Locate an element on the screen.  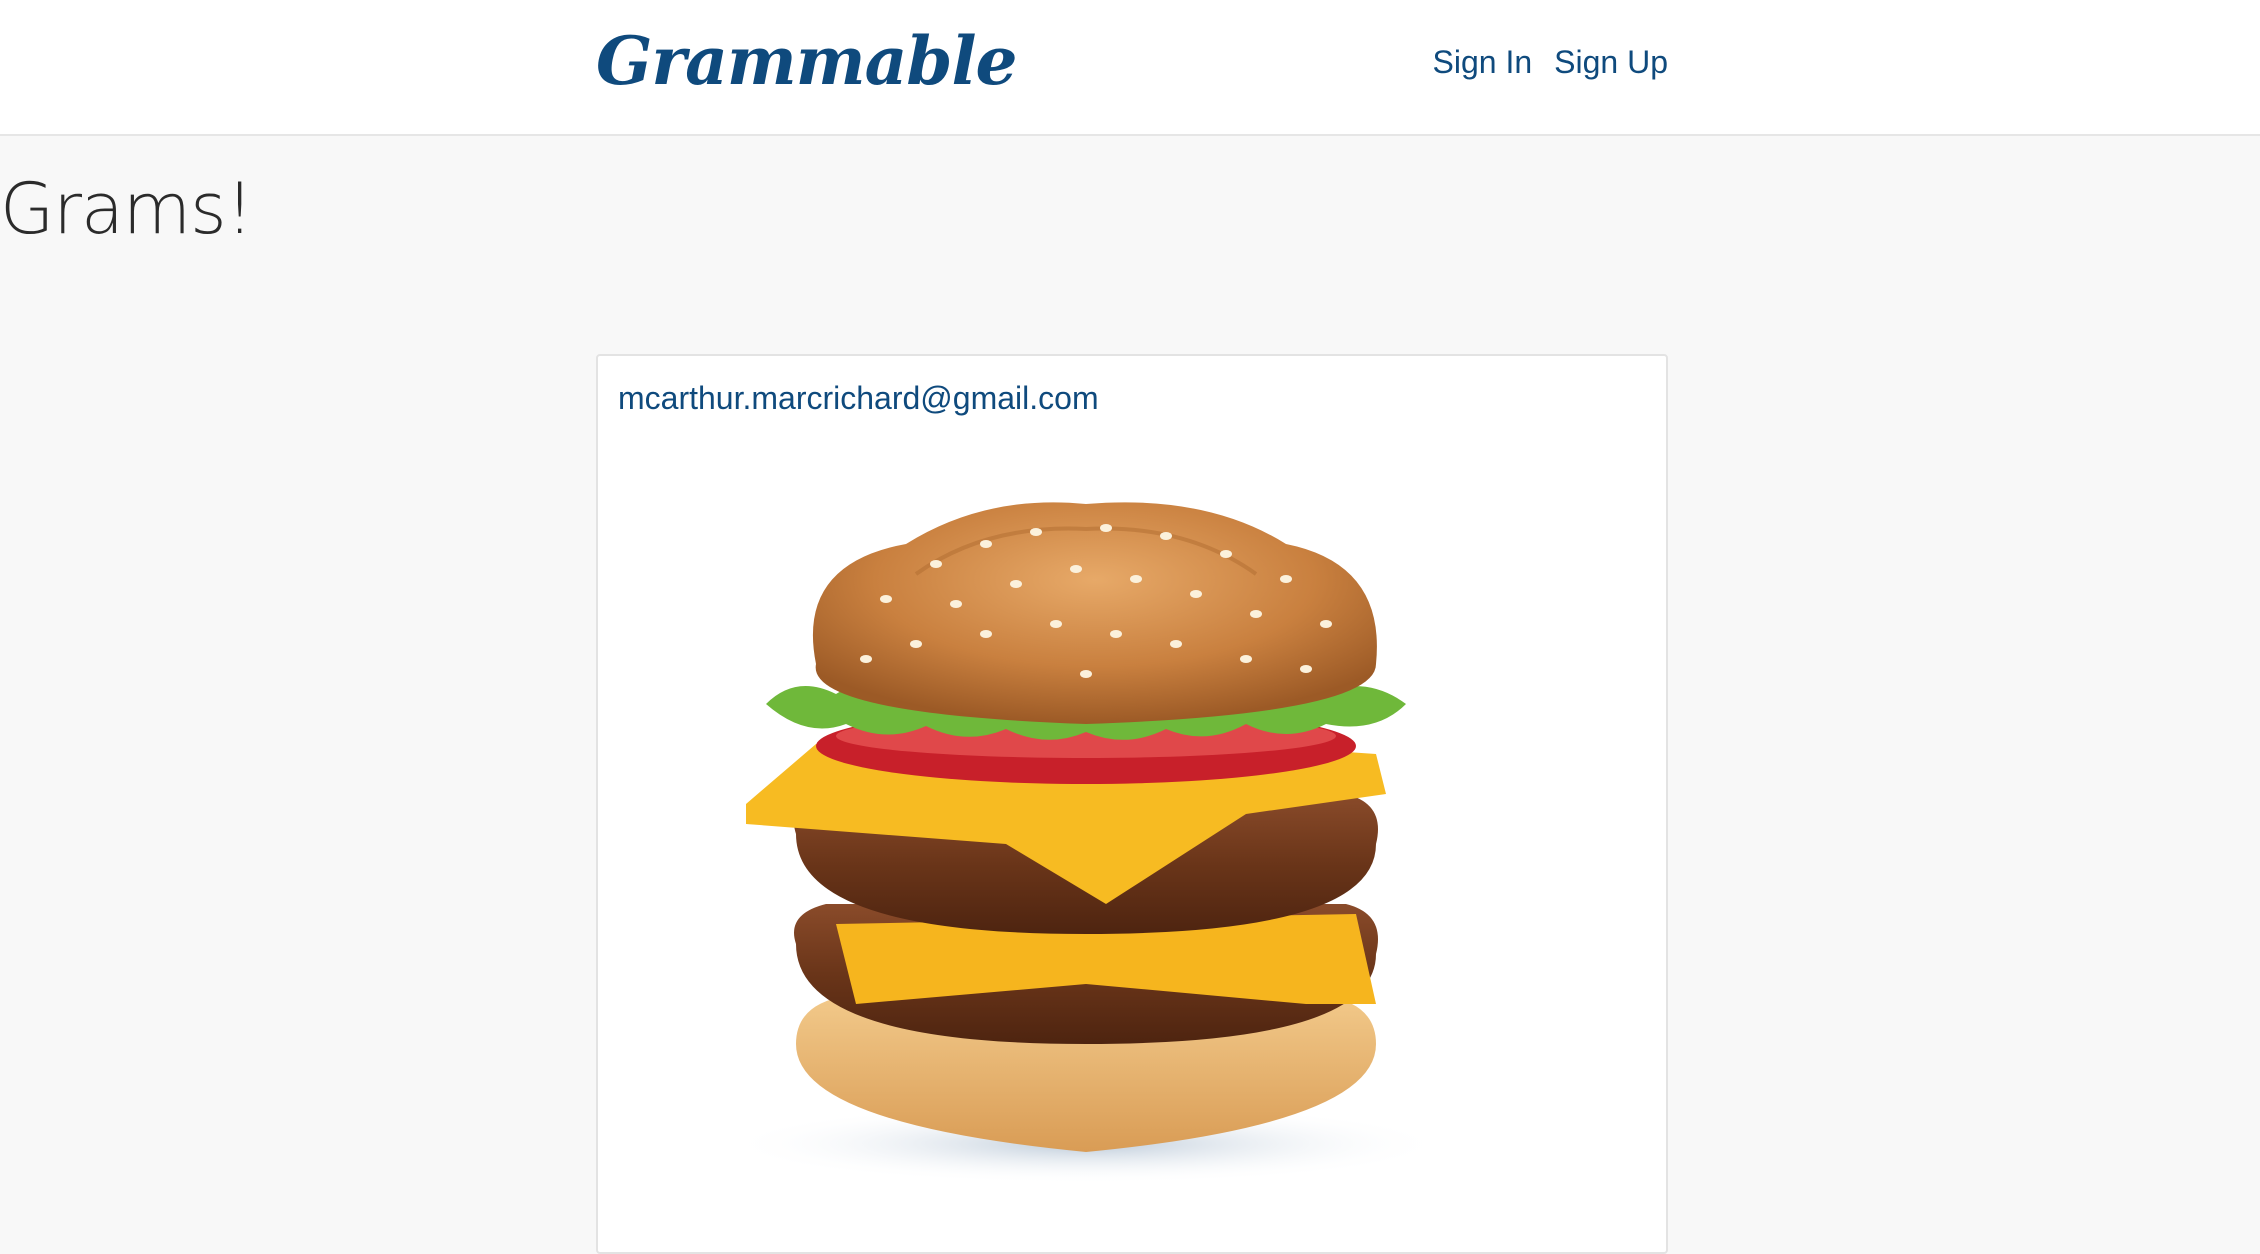
page-title: Grams! is located at coordinates (127, 209).